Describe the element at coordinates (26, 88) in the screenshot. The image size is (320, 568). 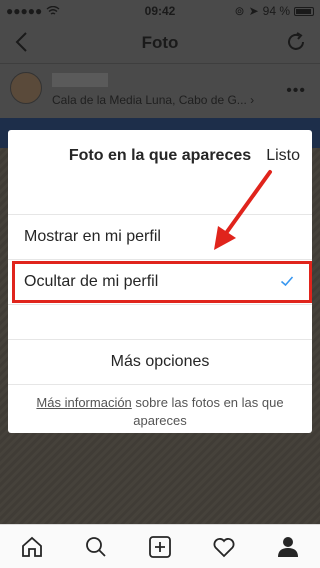
I see `avatar` at that location.